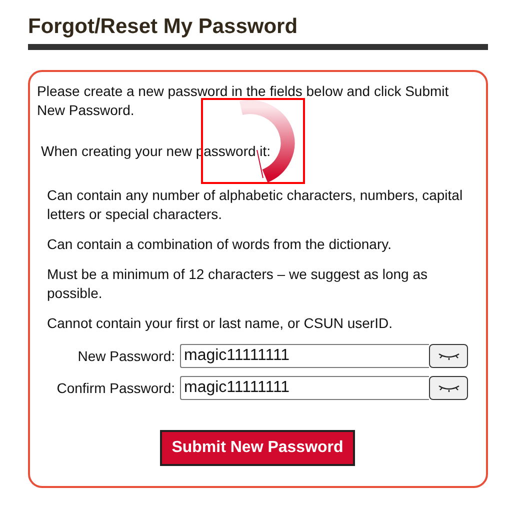 Image resolution: width=516 pixels, height=530 pixels. I want to click on page-title: Forgot/Reset My Password, so click(258, 32).